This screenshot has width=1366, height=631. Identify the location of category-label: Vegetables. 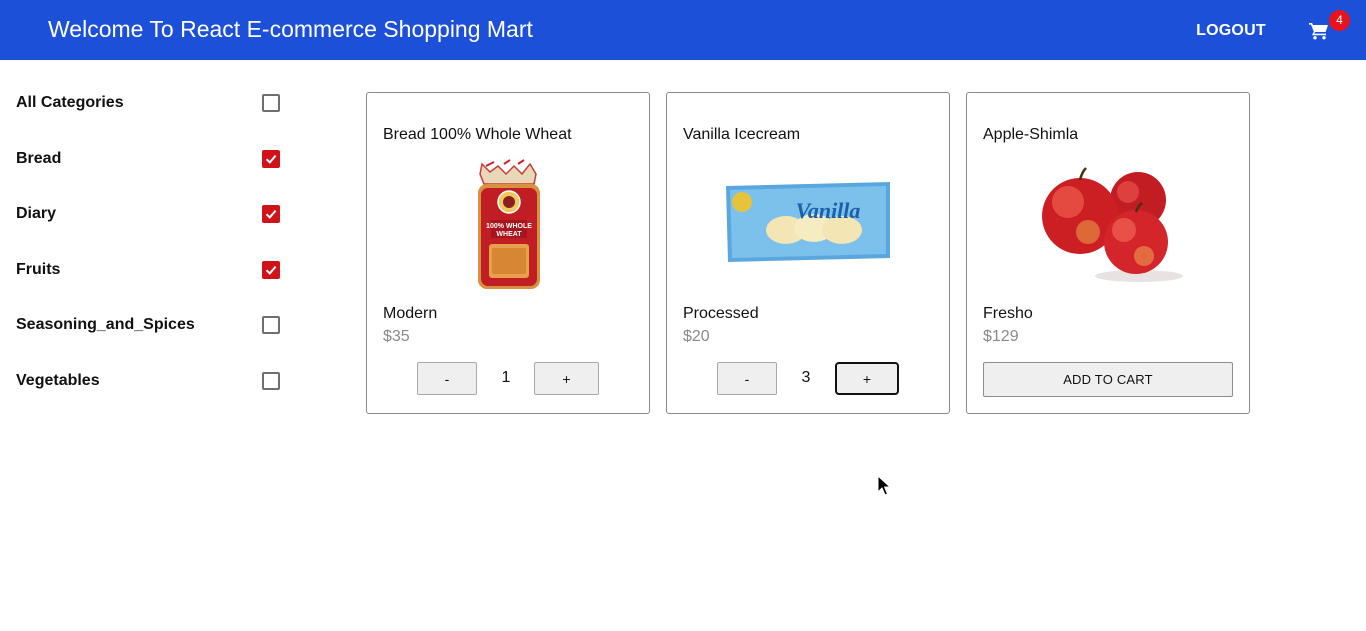
(58, 380).